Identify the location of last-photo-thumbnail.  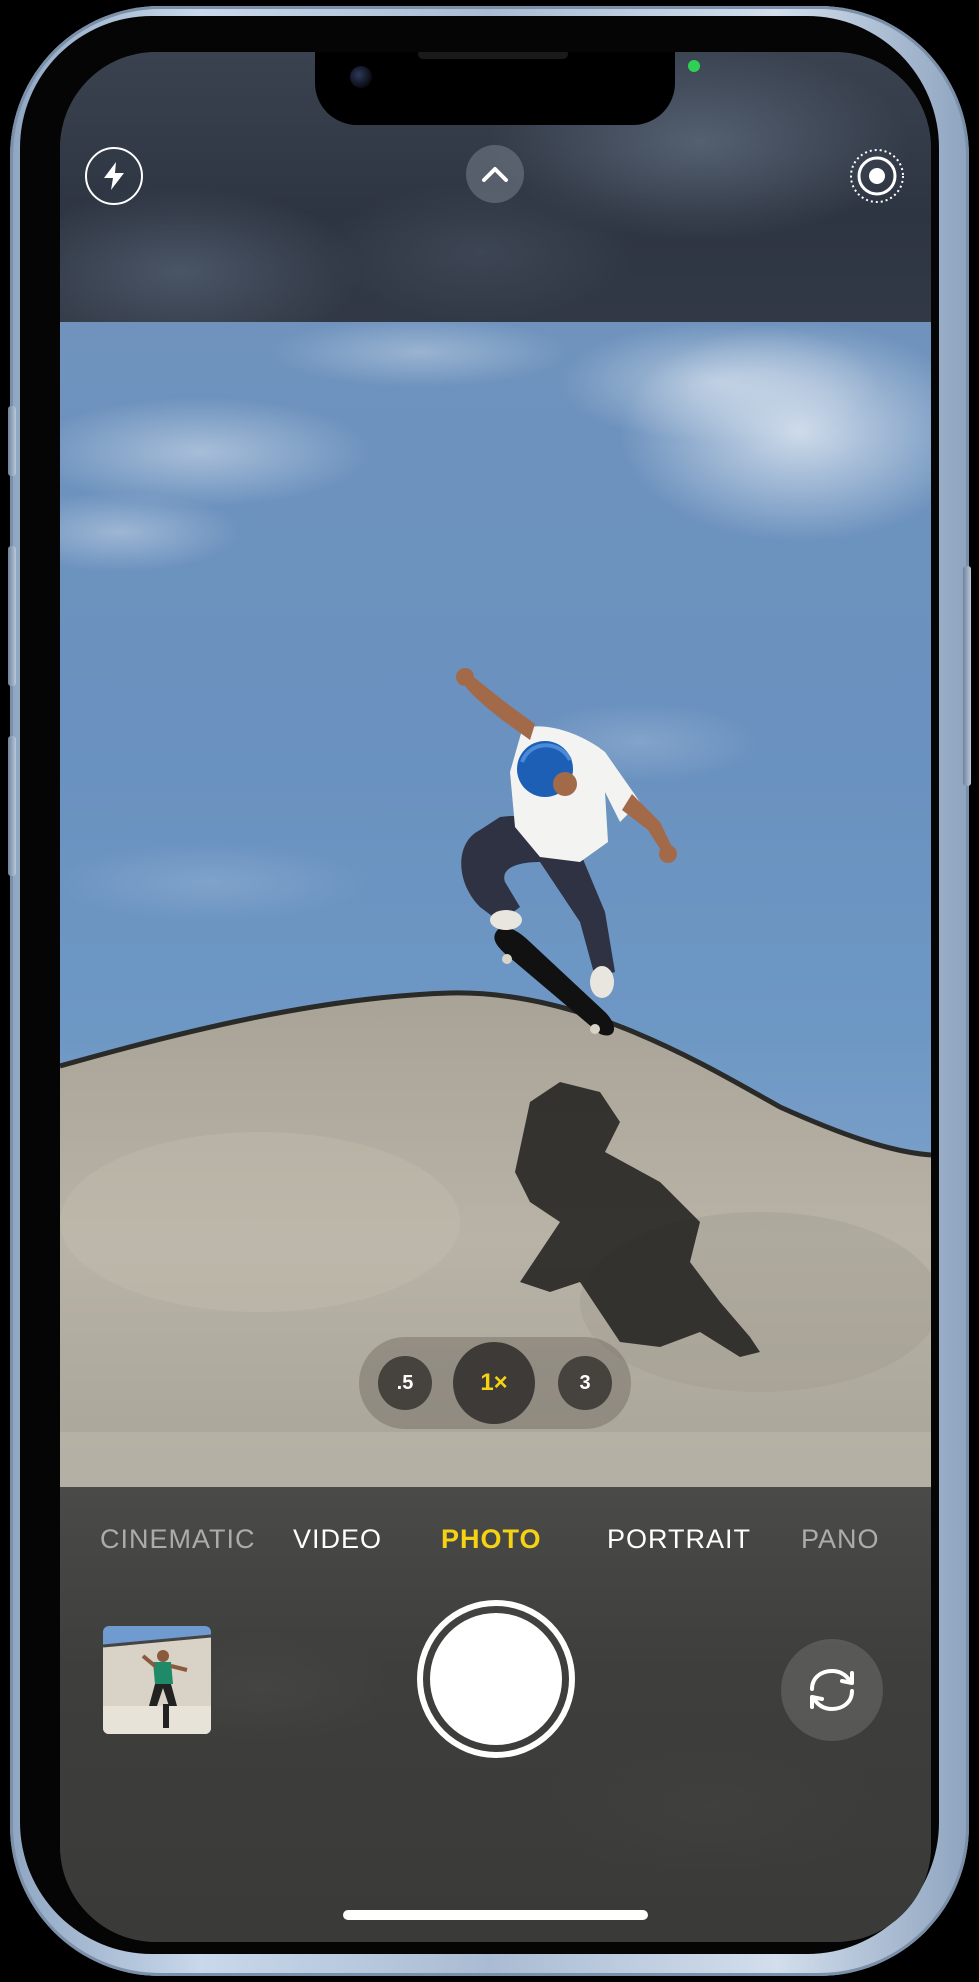
(157, 1680).